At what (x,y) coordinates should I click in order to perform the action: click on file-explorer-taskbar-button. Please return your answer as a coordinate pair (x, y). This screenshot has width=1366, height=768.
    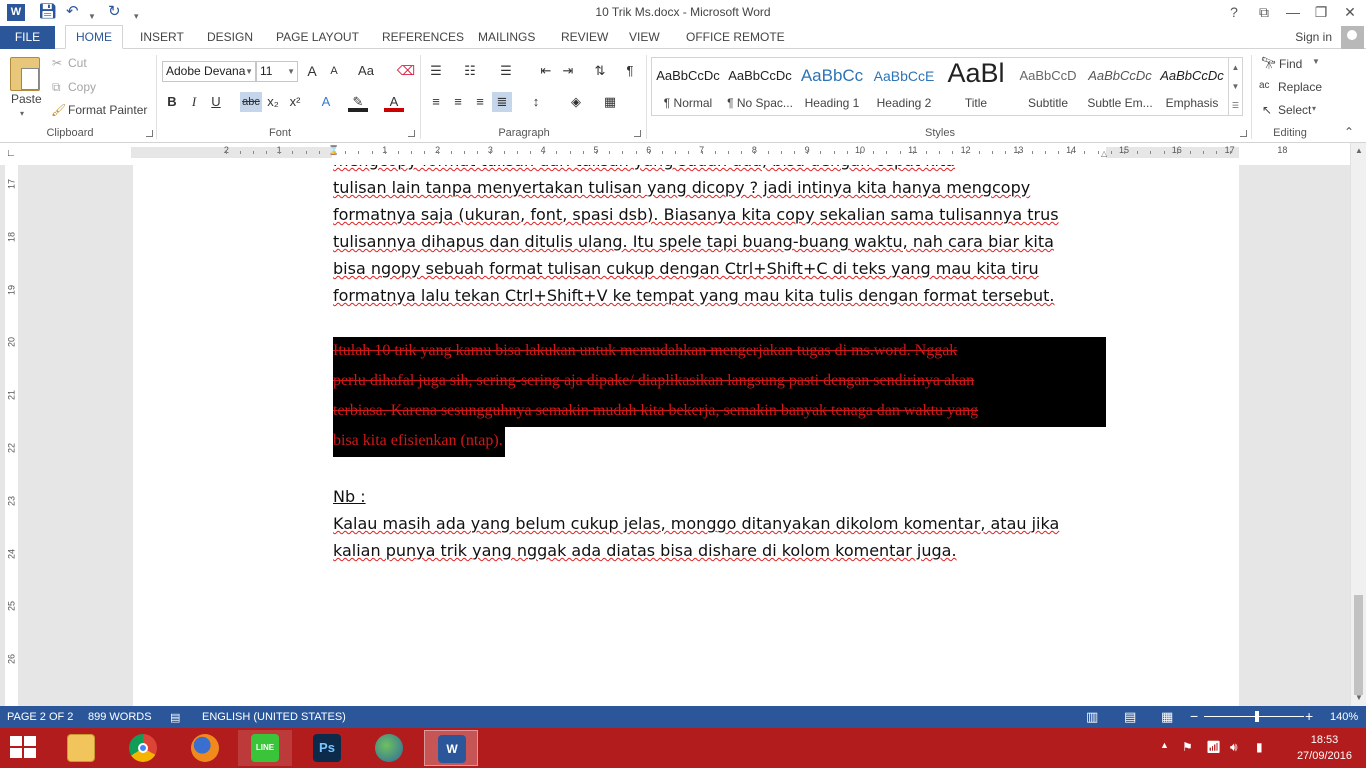
    Looking at the image, I should click on (81, 748).